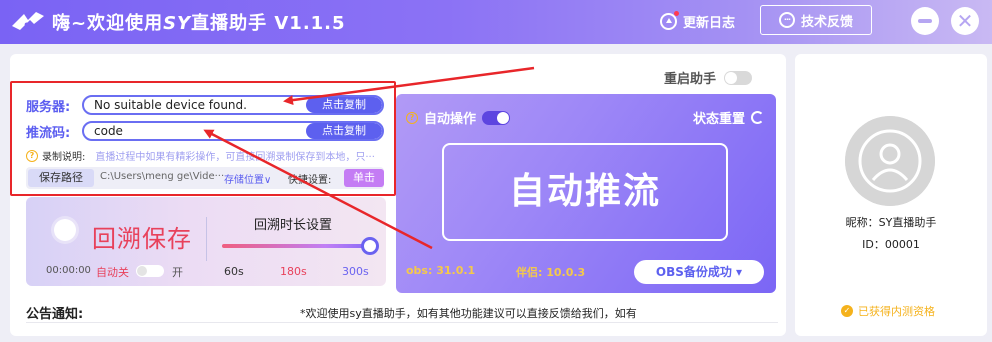  I want to click on annotation-highlight-box, so click(203, 138).